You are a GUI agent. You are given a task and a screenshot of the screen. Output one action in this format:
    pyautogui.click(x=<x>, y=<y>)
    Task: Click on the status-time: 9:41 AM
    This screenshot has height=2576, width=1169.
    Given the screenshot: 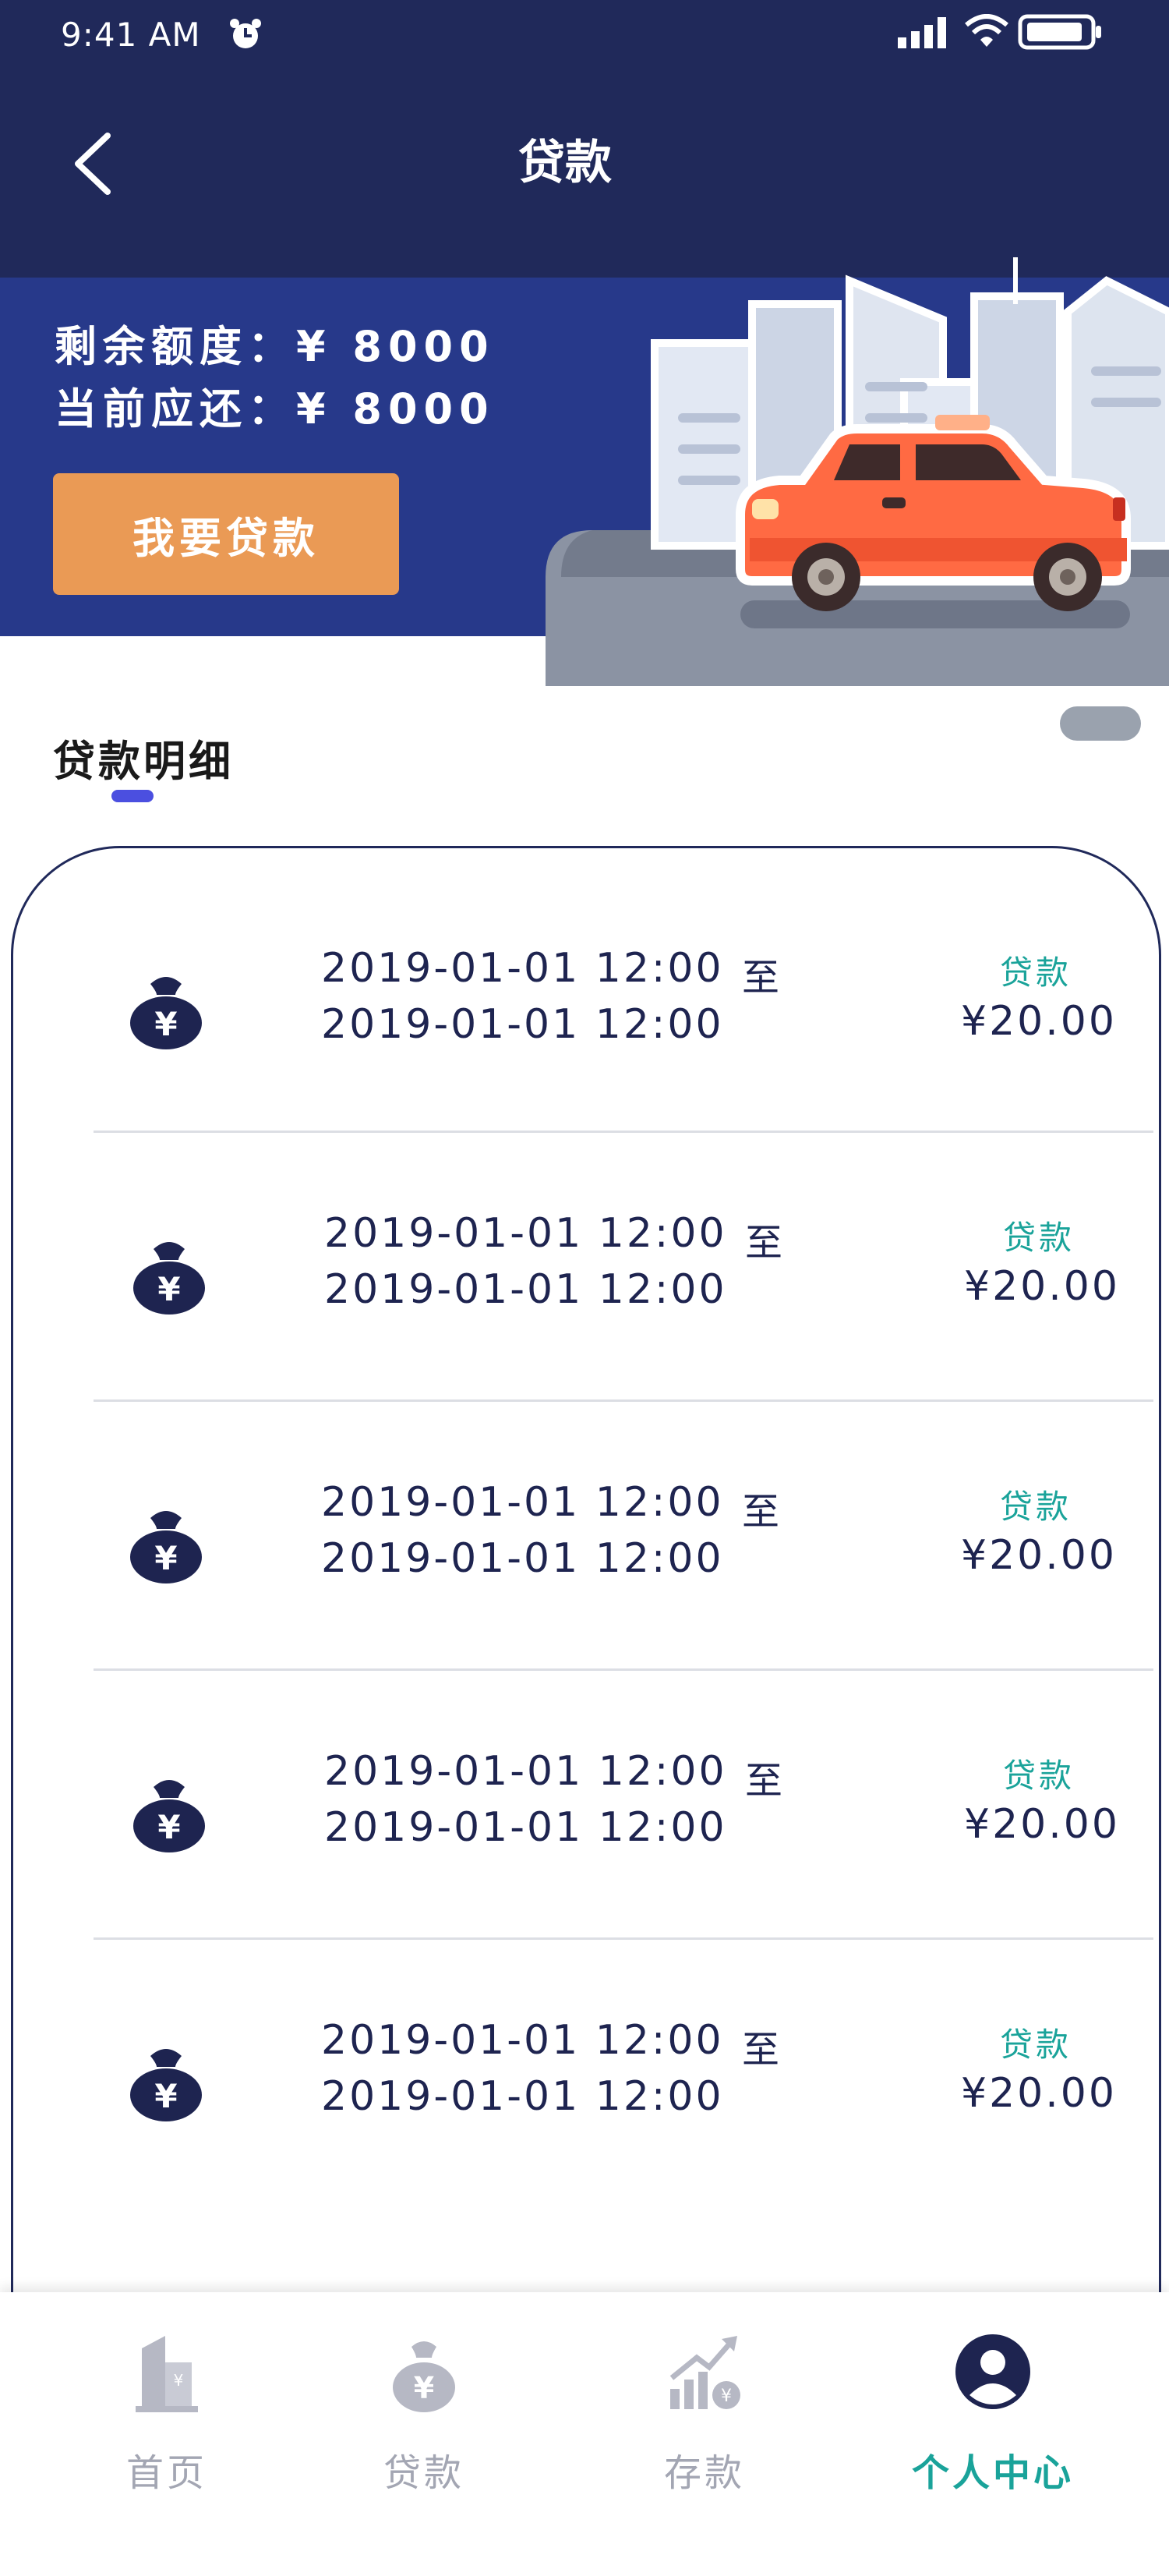 What is the action you would take?
    pyautogui.click(x=131, y=35)
    